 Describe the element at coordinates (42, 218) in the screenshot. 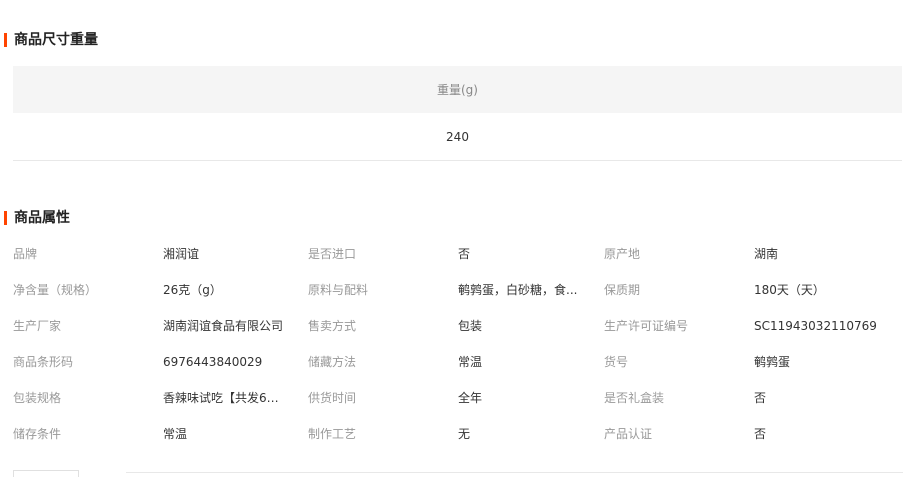

I see `section-title-text: 商品属性` at that location.